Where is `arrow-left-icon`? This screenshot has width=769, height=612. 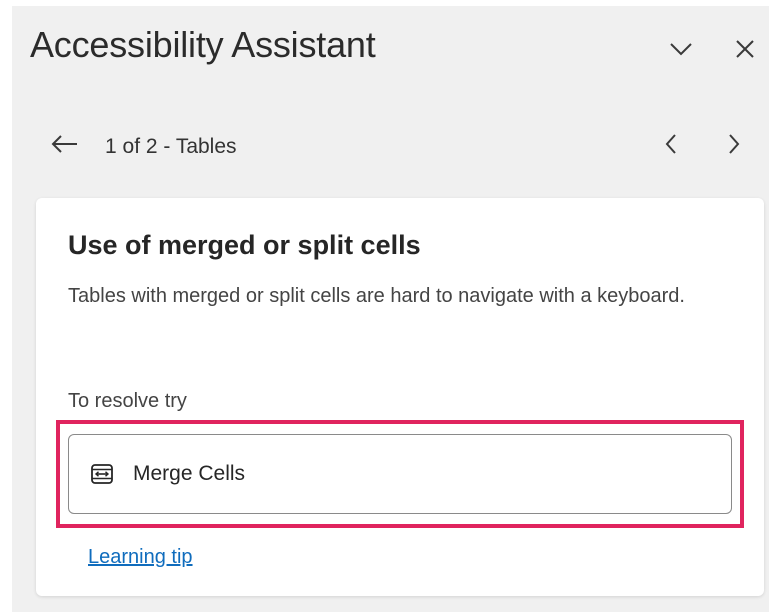 arrow-left-icon is located at coordinates (65, 146).